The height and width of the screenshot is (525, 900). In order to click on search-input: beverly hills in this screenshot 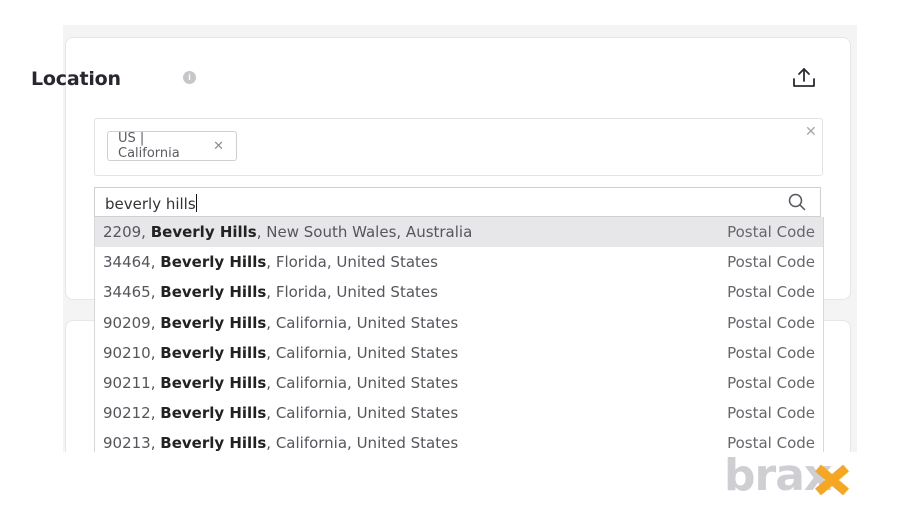, I will do `click(430, 203)`.